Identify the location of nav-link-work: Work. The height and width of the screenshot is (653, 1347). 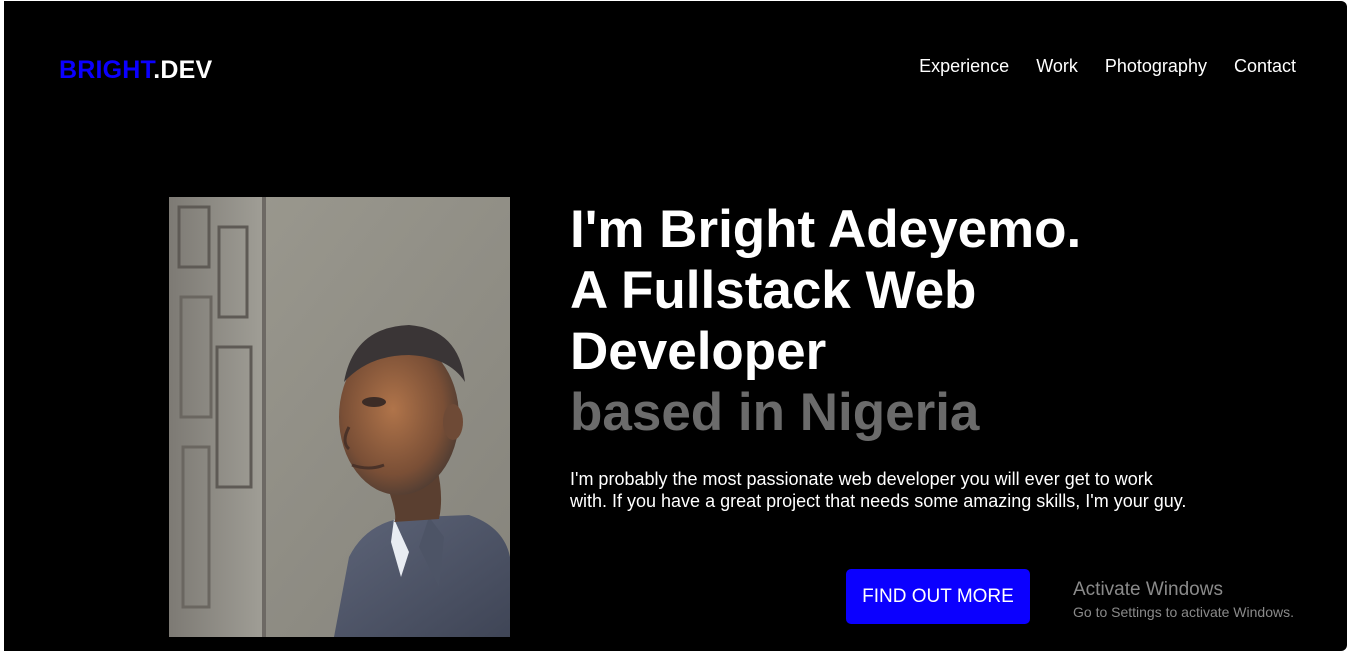
(1057, 66).